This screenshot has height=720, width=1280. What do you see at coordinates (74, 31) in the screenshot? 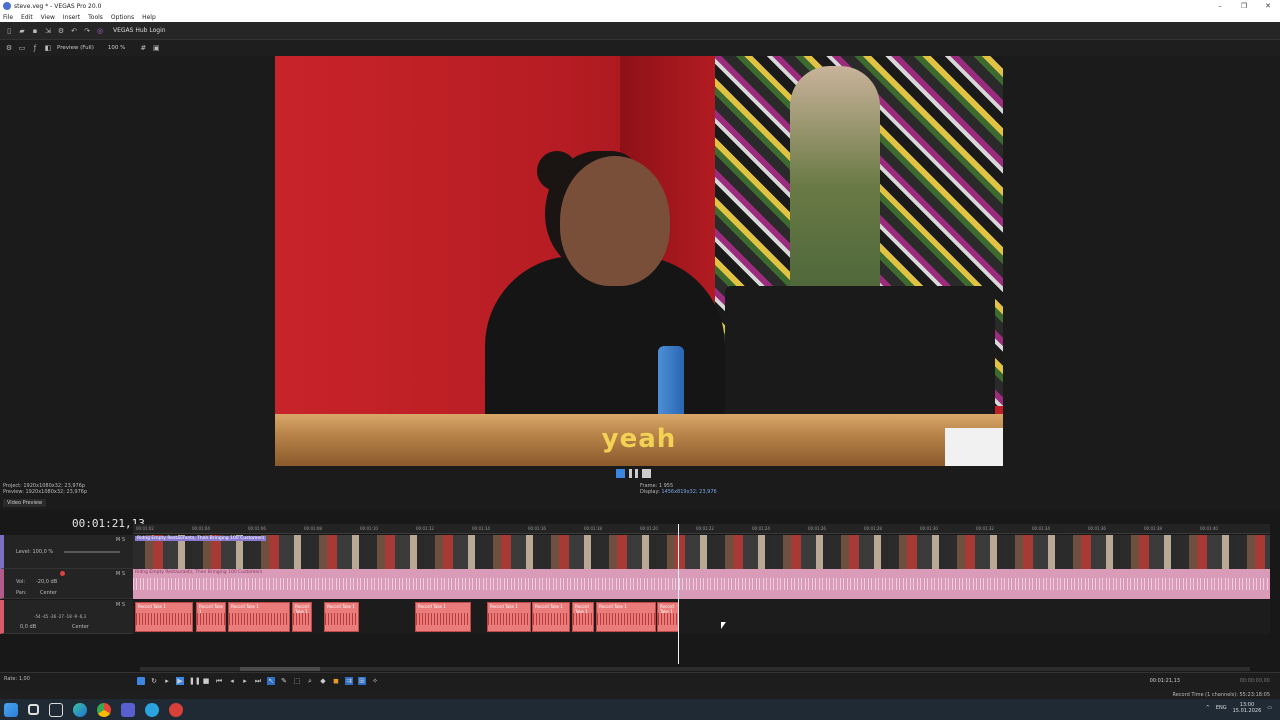
I see `undo-icon: ↶` at bounding box center [74, 31].